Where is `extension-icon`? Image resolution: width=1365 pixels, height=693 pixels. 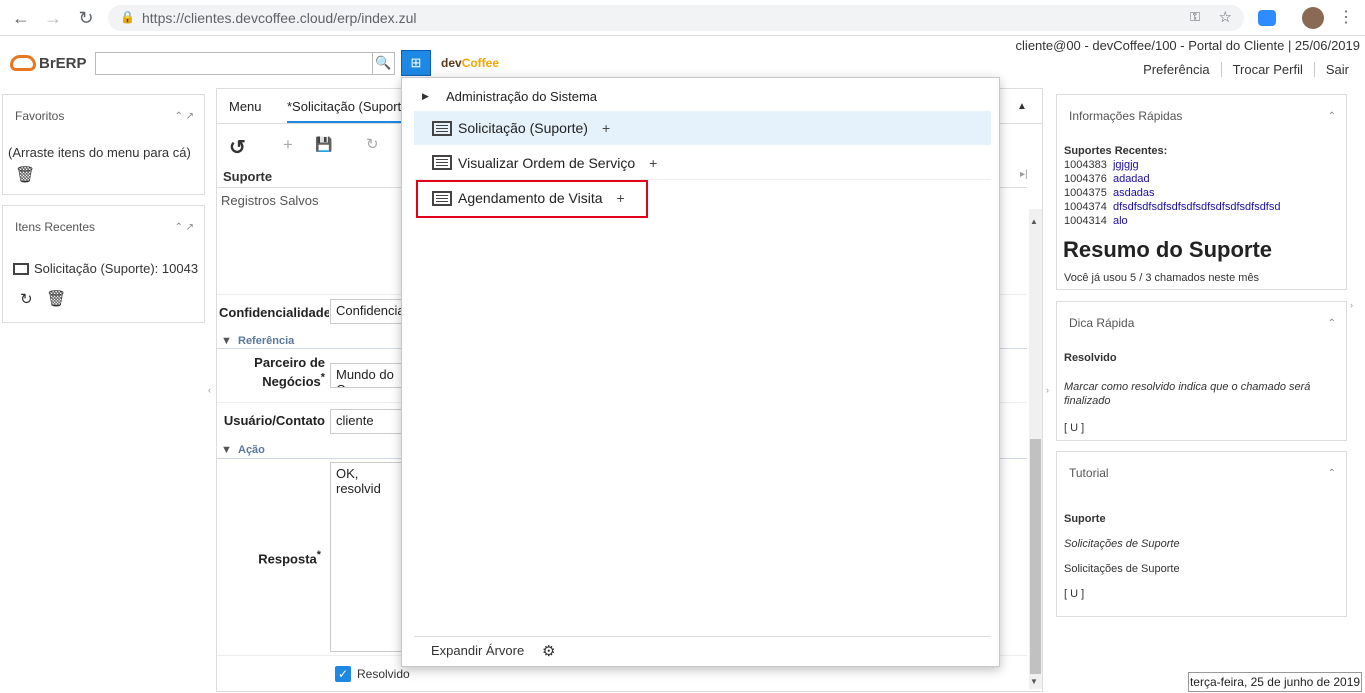
extension-icon is located at coordinates (1267, 18).